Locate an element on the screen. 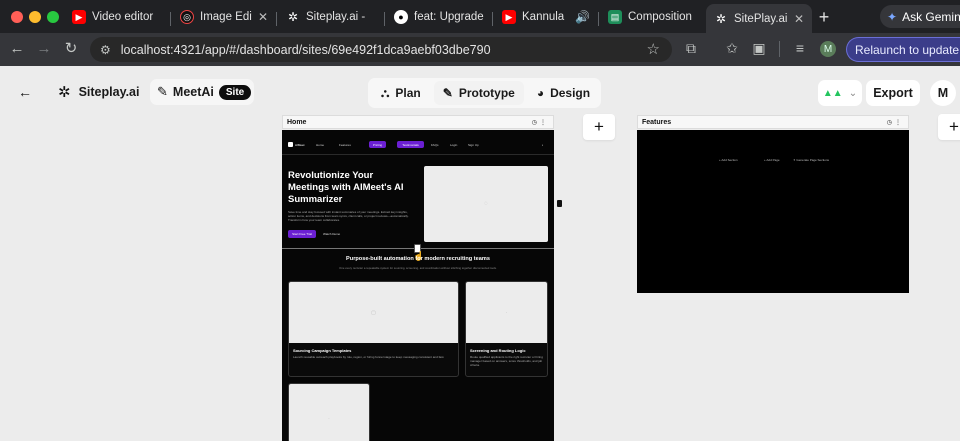 This screenshot has width=960, height=441. add-page-link: + Add Page is located at coordinates (772, 160).